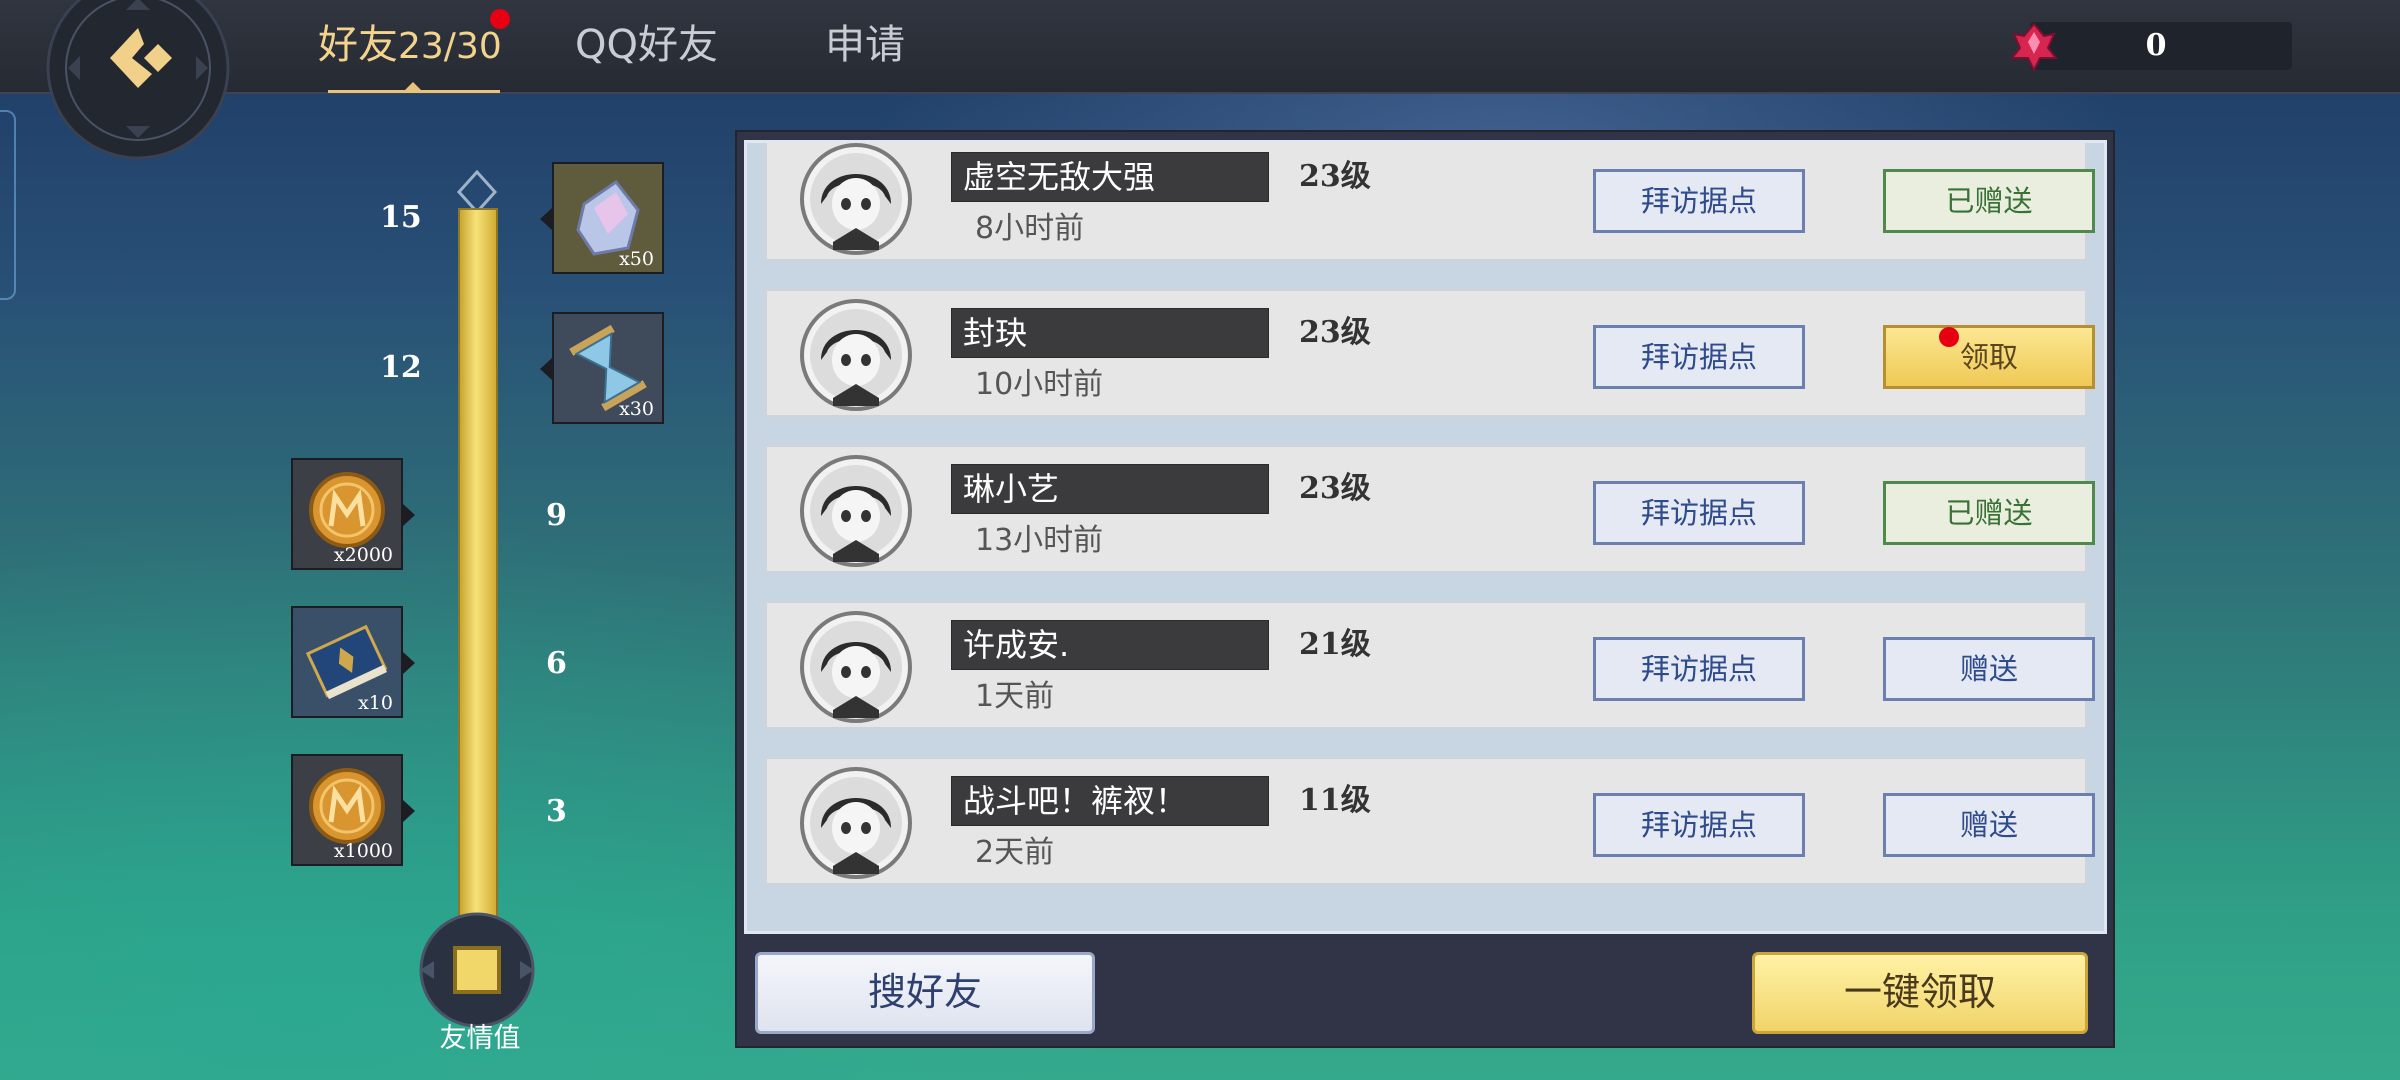 This screenshot has height=1080, width=2400. Describe the element at coordinates (363, 851) in the screenshot. I see `reward-quantity: x1000` at that location.